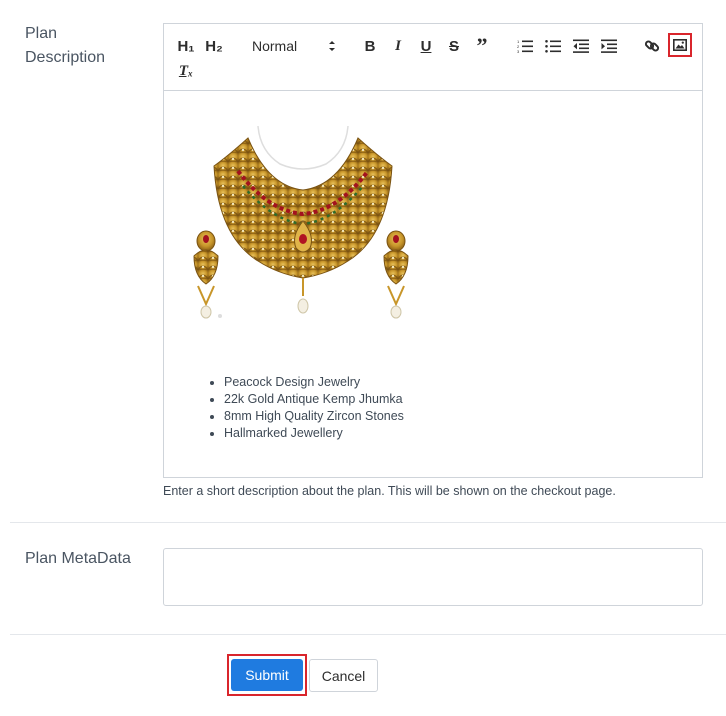 Image resolution: width=726 pixels, height=716 pixels. I want to click on editor-toolbar: H₁ H₂ Normal B I U S ” 123 Tₓ, so click(433, 57).